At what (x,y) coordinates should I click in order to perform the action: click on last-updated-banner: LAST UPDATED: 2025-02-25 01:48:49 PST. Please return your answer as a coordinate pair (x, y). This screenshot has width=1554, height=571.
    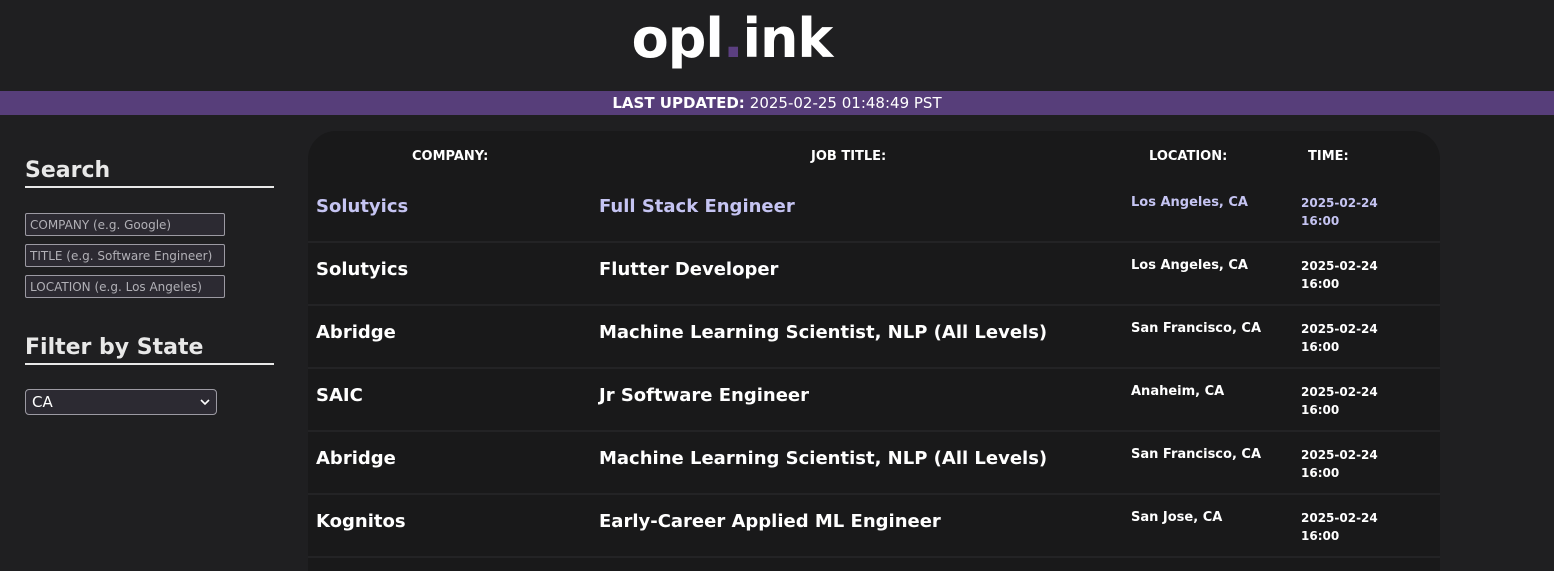
    Looking at the image, I should click on (777, 103).